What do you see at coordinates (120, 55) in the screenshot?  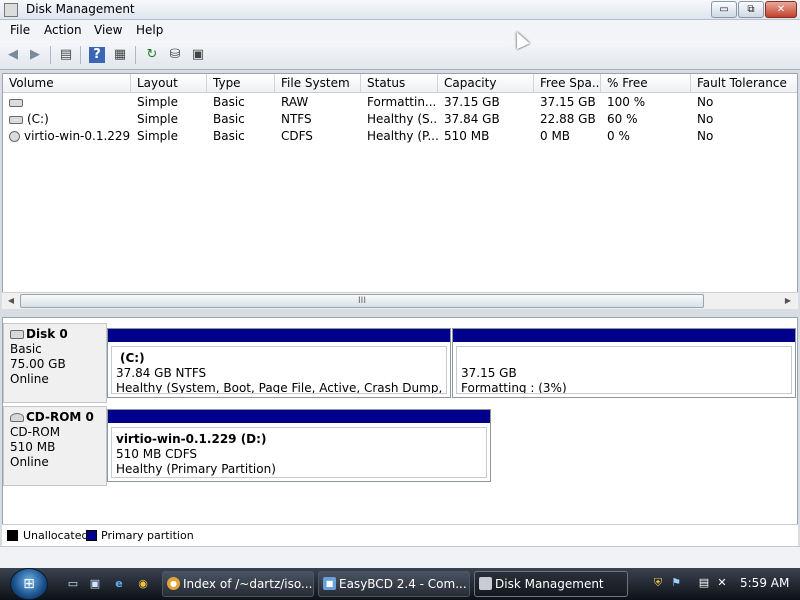 I see `properties-pane-icon: ▦` at bounding box center [120, 55].